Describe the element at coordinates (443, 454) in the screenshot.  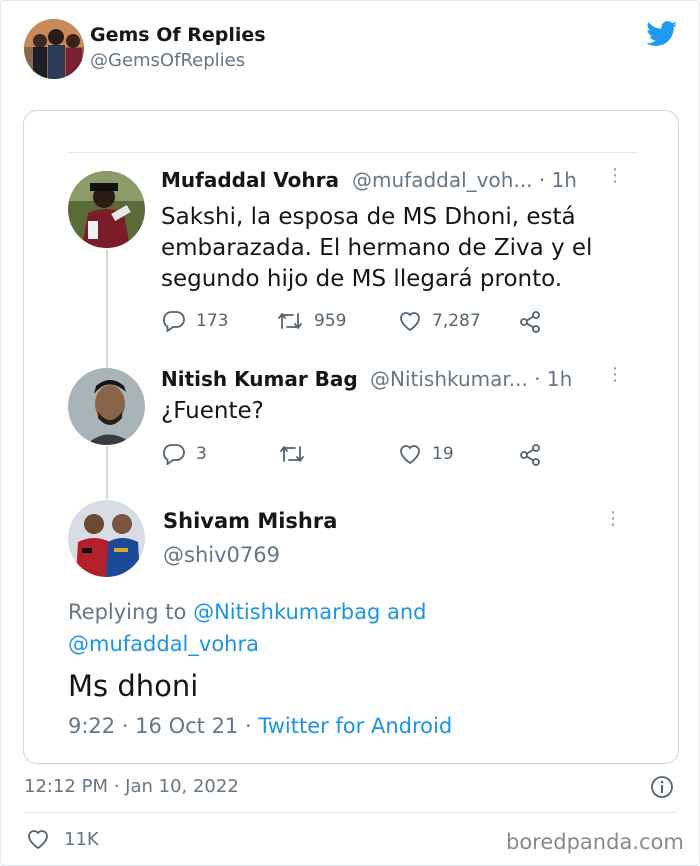
I see `tweet2-like-count: 19` at that location.